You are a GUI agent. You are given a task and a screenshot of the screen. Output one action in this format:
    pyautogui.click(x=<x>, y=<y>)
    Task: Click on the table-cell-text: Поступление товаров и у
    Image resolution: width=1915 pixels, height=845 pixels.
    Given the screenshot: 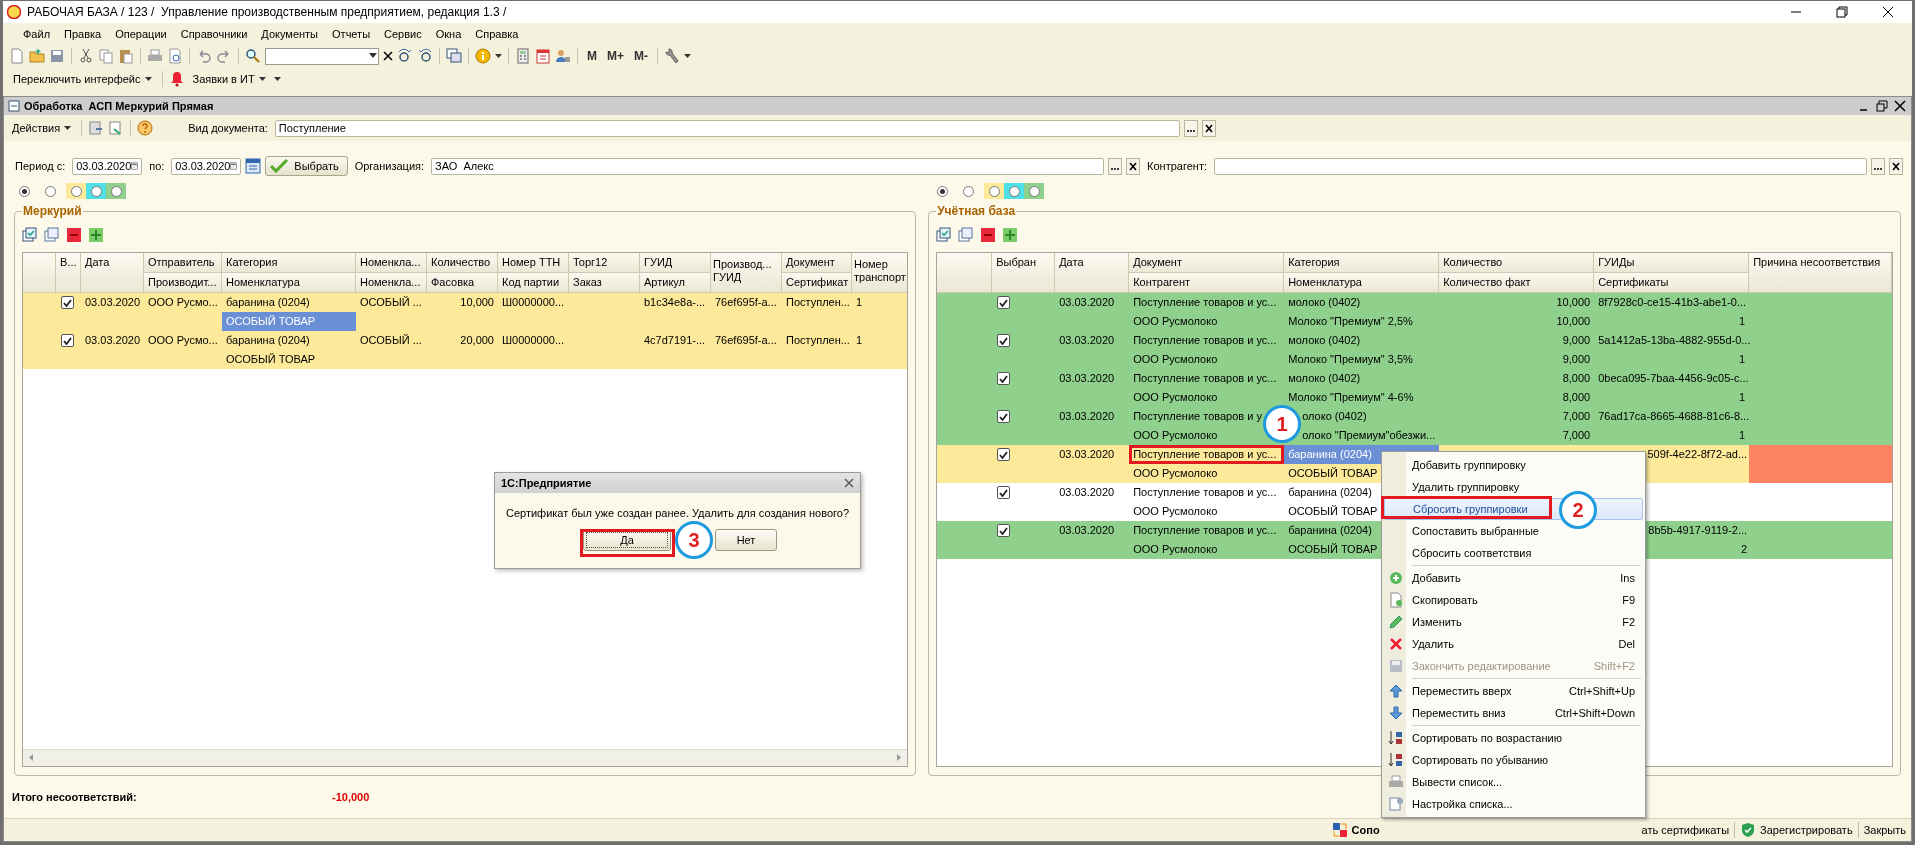 What is the action you would take?
    pyautogui.click(x=1197, y=416)
    